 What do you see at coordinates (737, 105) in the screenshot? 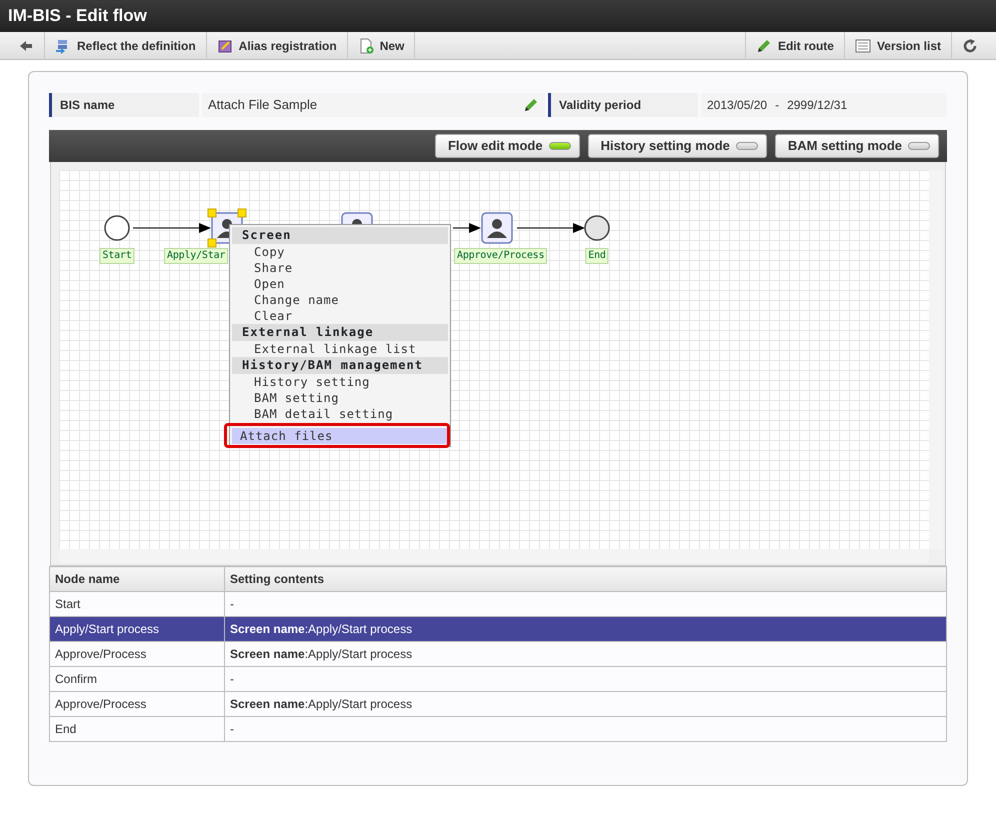
I see `date-value: 2013/05/20` at bounding box center [737, 105].